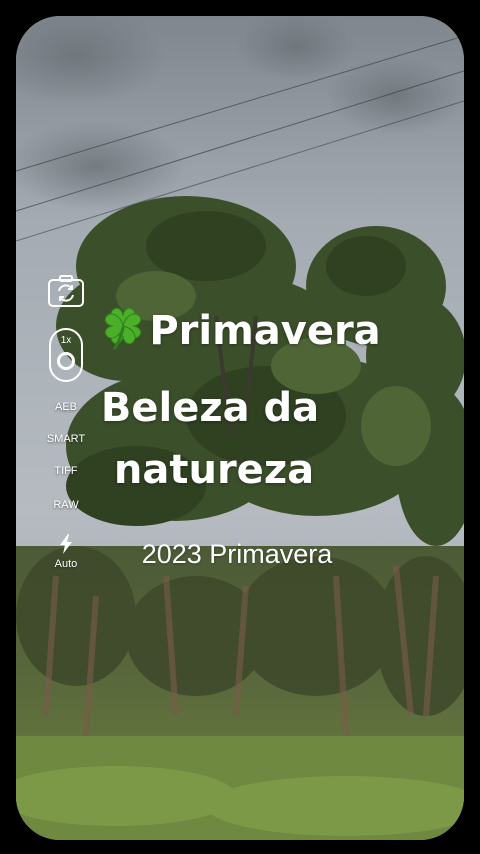 The image size is (480, 854). Describe the element at coordinates (123, 328) in the screenshot. I see `four-leaf-clover-icon` at that location.